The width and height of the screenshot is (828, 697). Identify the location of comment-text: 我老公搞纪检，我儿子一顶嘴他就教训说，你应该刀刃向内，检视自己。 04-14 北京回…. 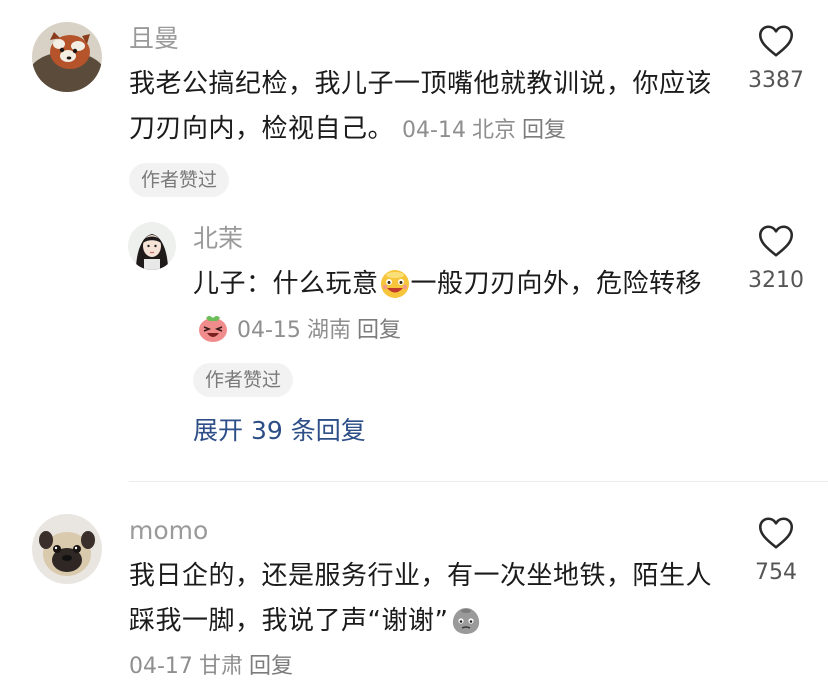
(424, 107).